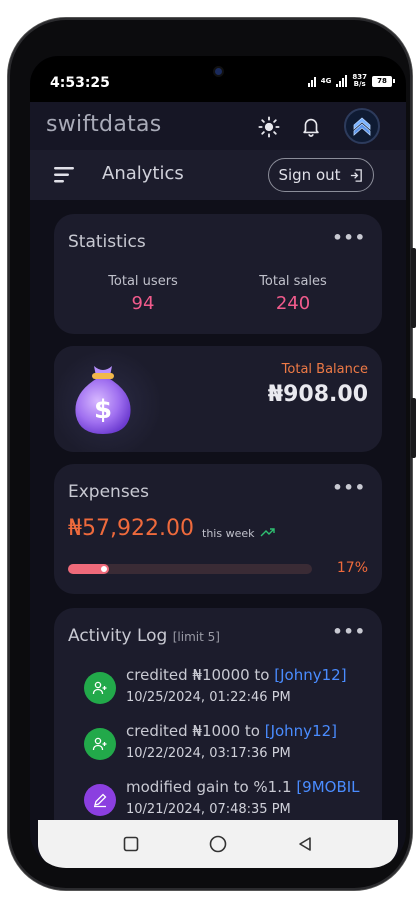 The height and width of the screenshot is (900, 420). What do you see at coordinates (218, 175) in the screenshot?
I see `sub-header: Analytics Sign out` at bounding box center [218, 175].